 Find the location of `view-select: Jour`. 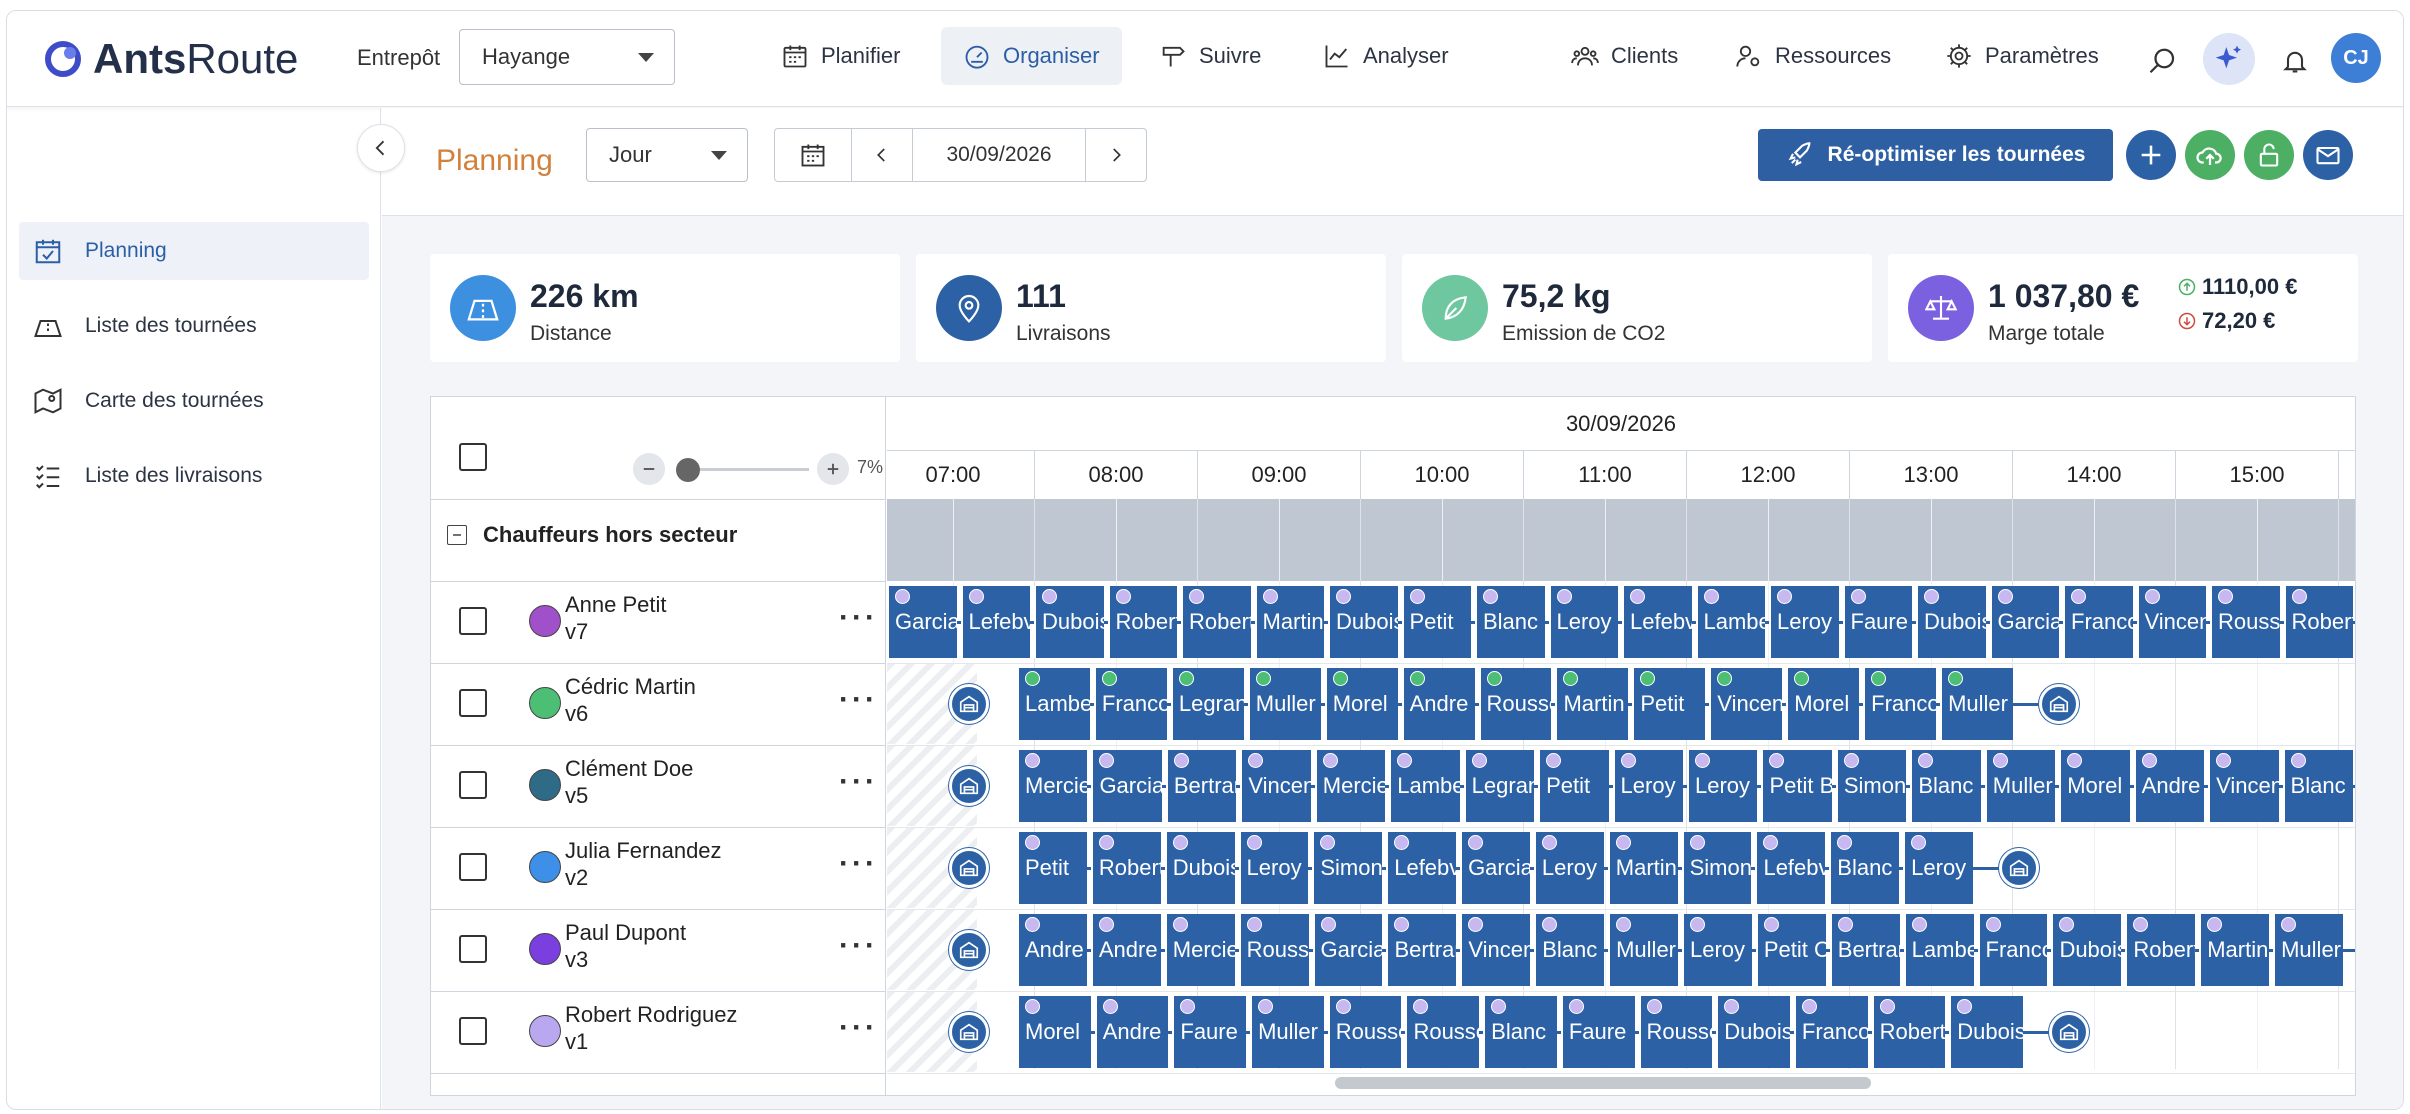

view-select: Jour is located at coordinates (667, 155).